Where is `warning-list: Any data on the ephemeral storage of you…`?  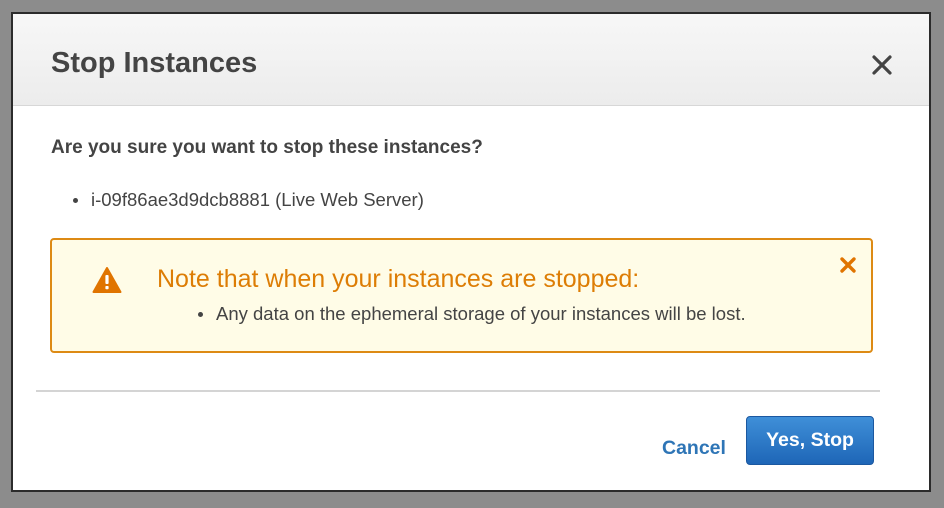 warning-list: Any data on the ephemeral storage of you… is located at coordinates (472, 314).